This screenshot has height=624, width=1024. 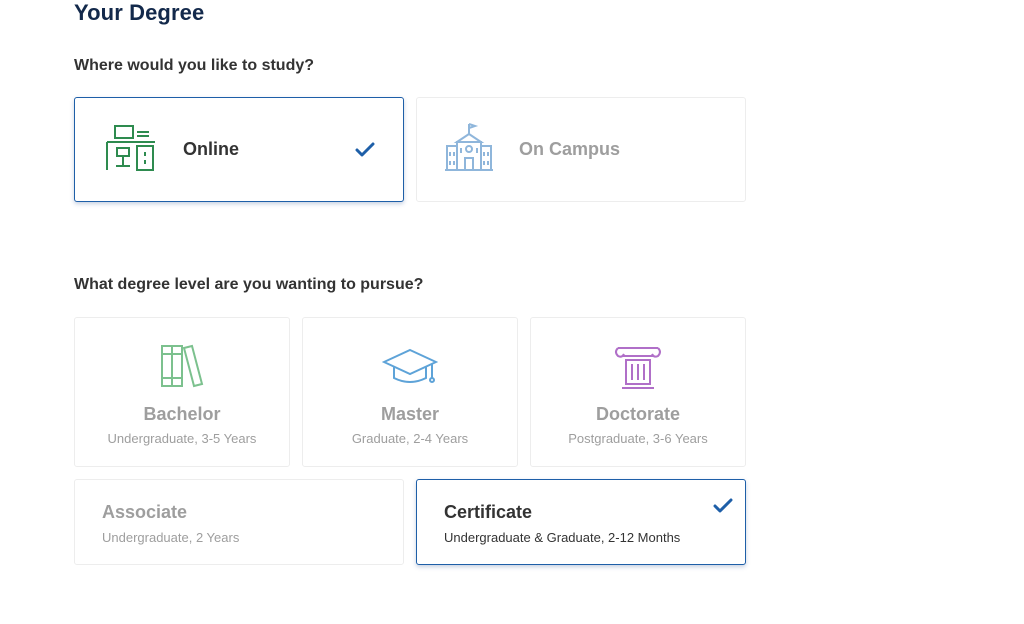 I want to click on graduation-cap-icon, so click(x=410, y=365).